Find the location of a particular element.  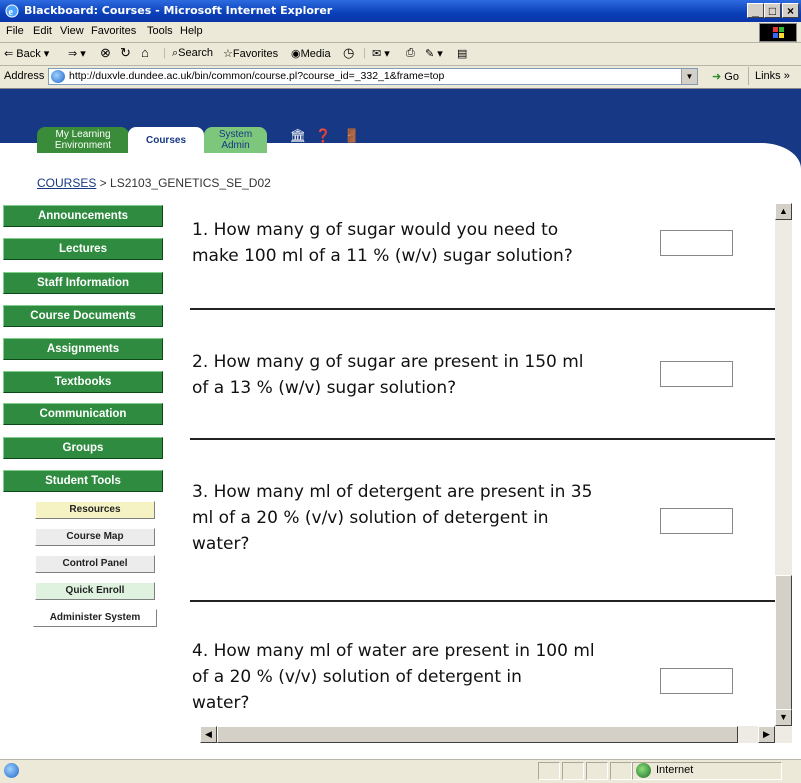

tool-control-panel: Control Panel is located at coordinates (95, 564).